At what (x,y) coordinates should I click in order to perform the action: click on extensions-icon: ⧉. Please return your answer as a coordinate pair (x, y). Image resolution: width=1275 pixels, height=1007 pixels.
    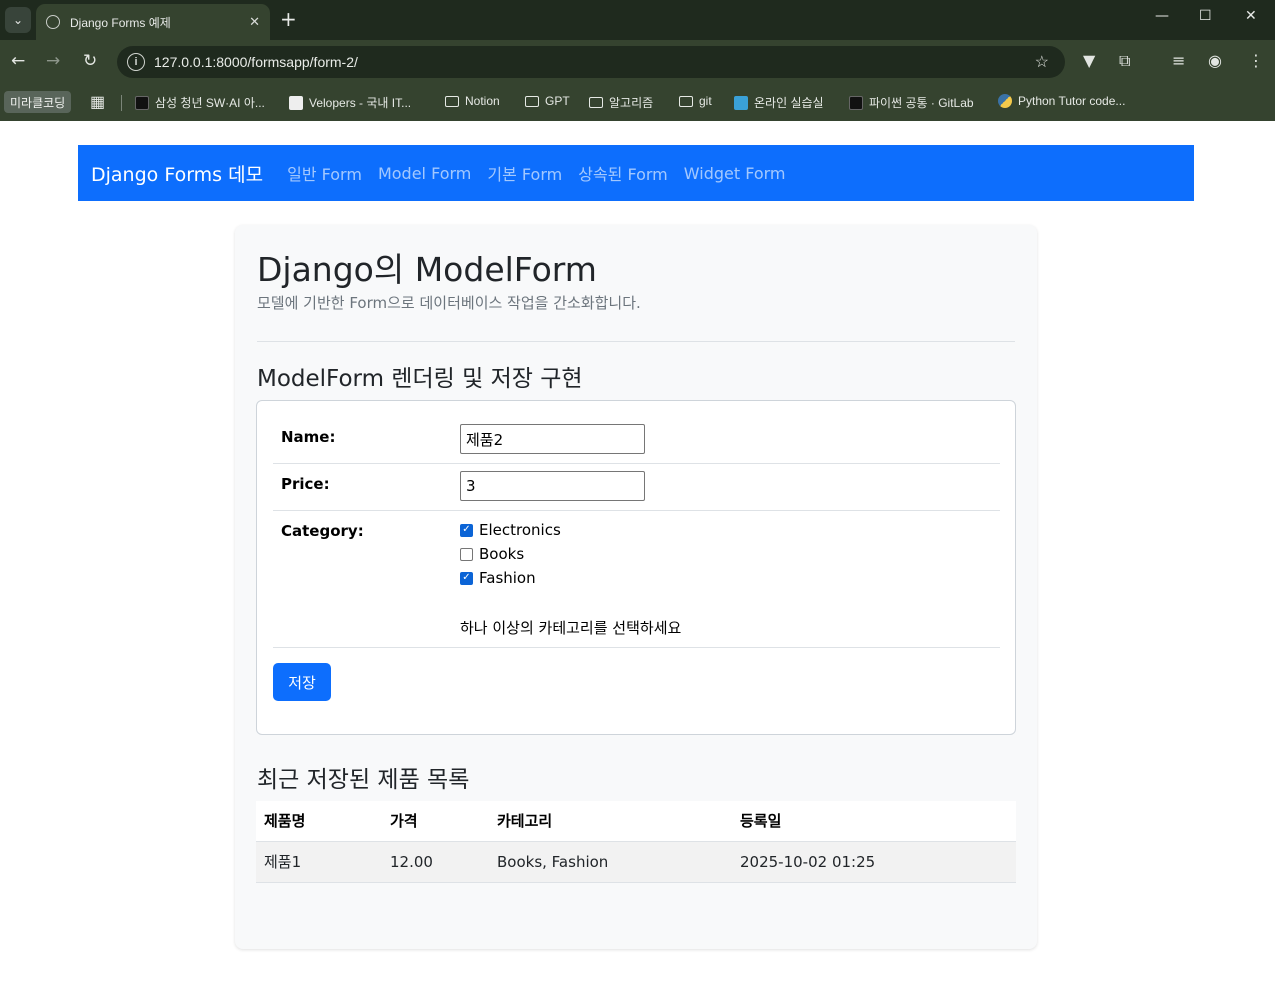
    Looking at the image, I should click on (1124, 61).